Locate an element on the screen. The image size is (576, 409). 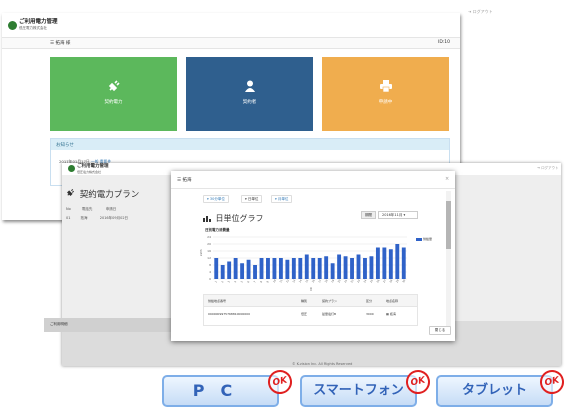
modal-header: ☰ 拓海 × is located at coordinates (313, 180).